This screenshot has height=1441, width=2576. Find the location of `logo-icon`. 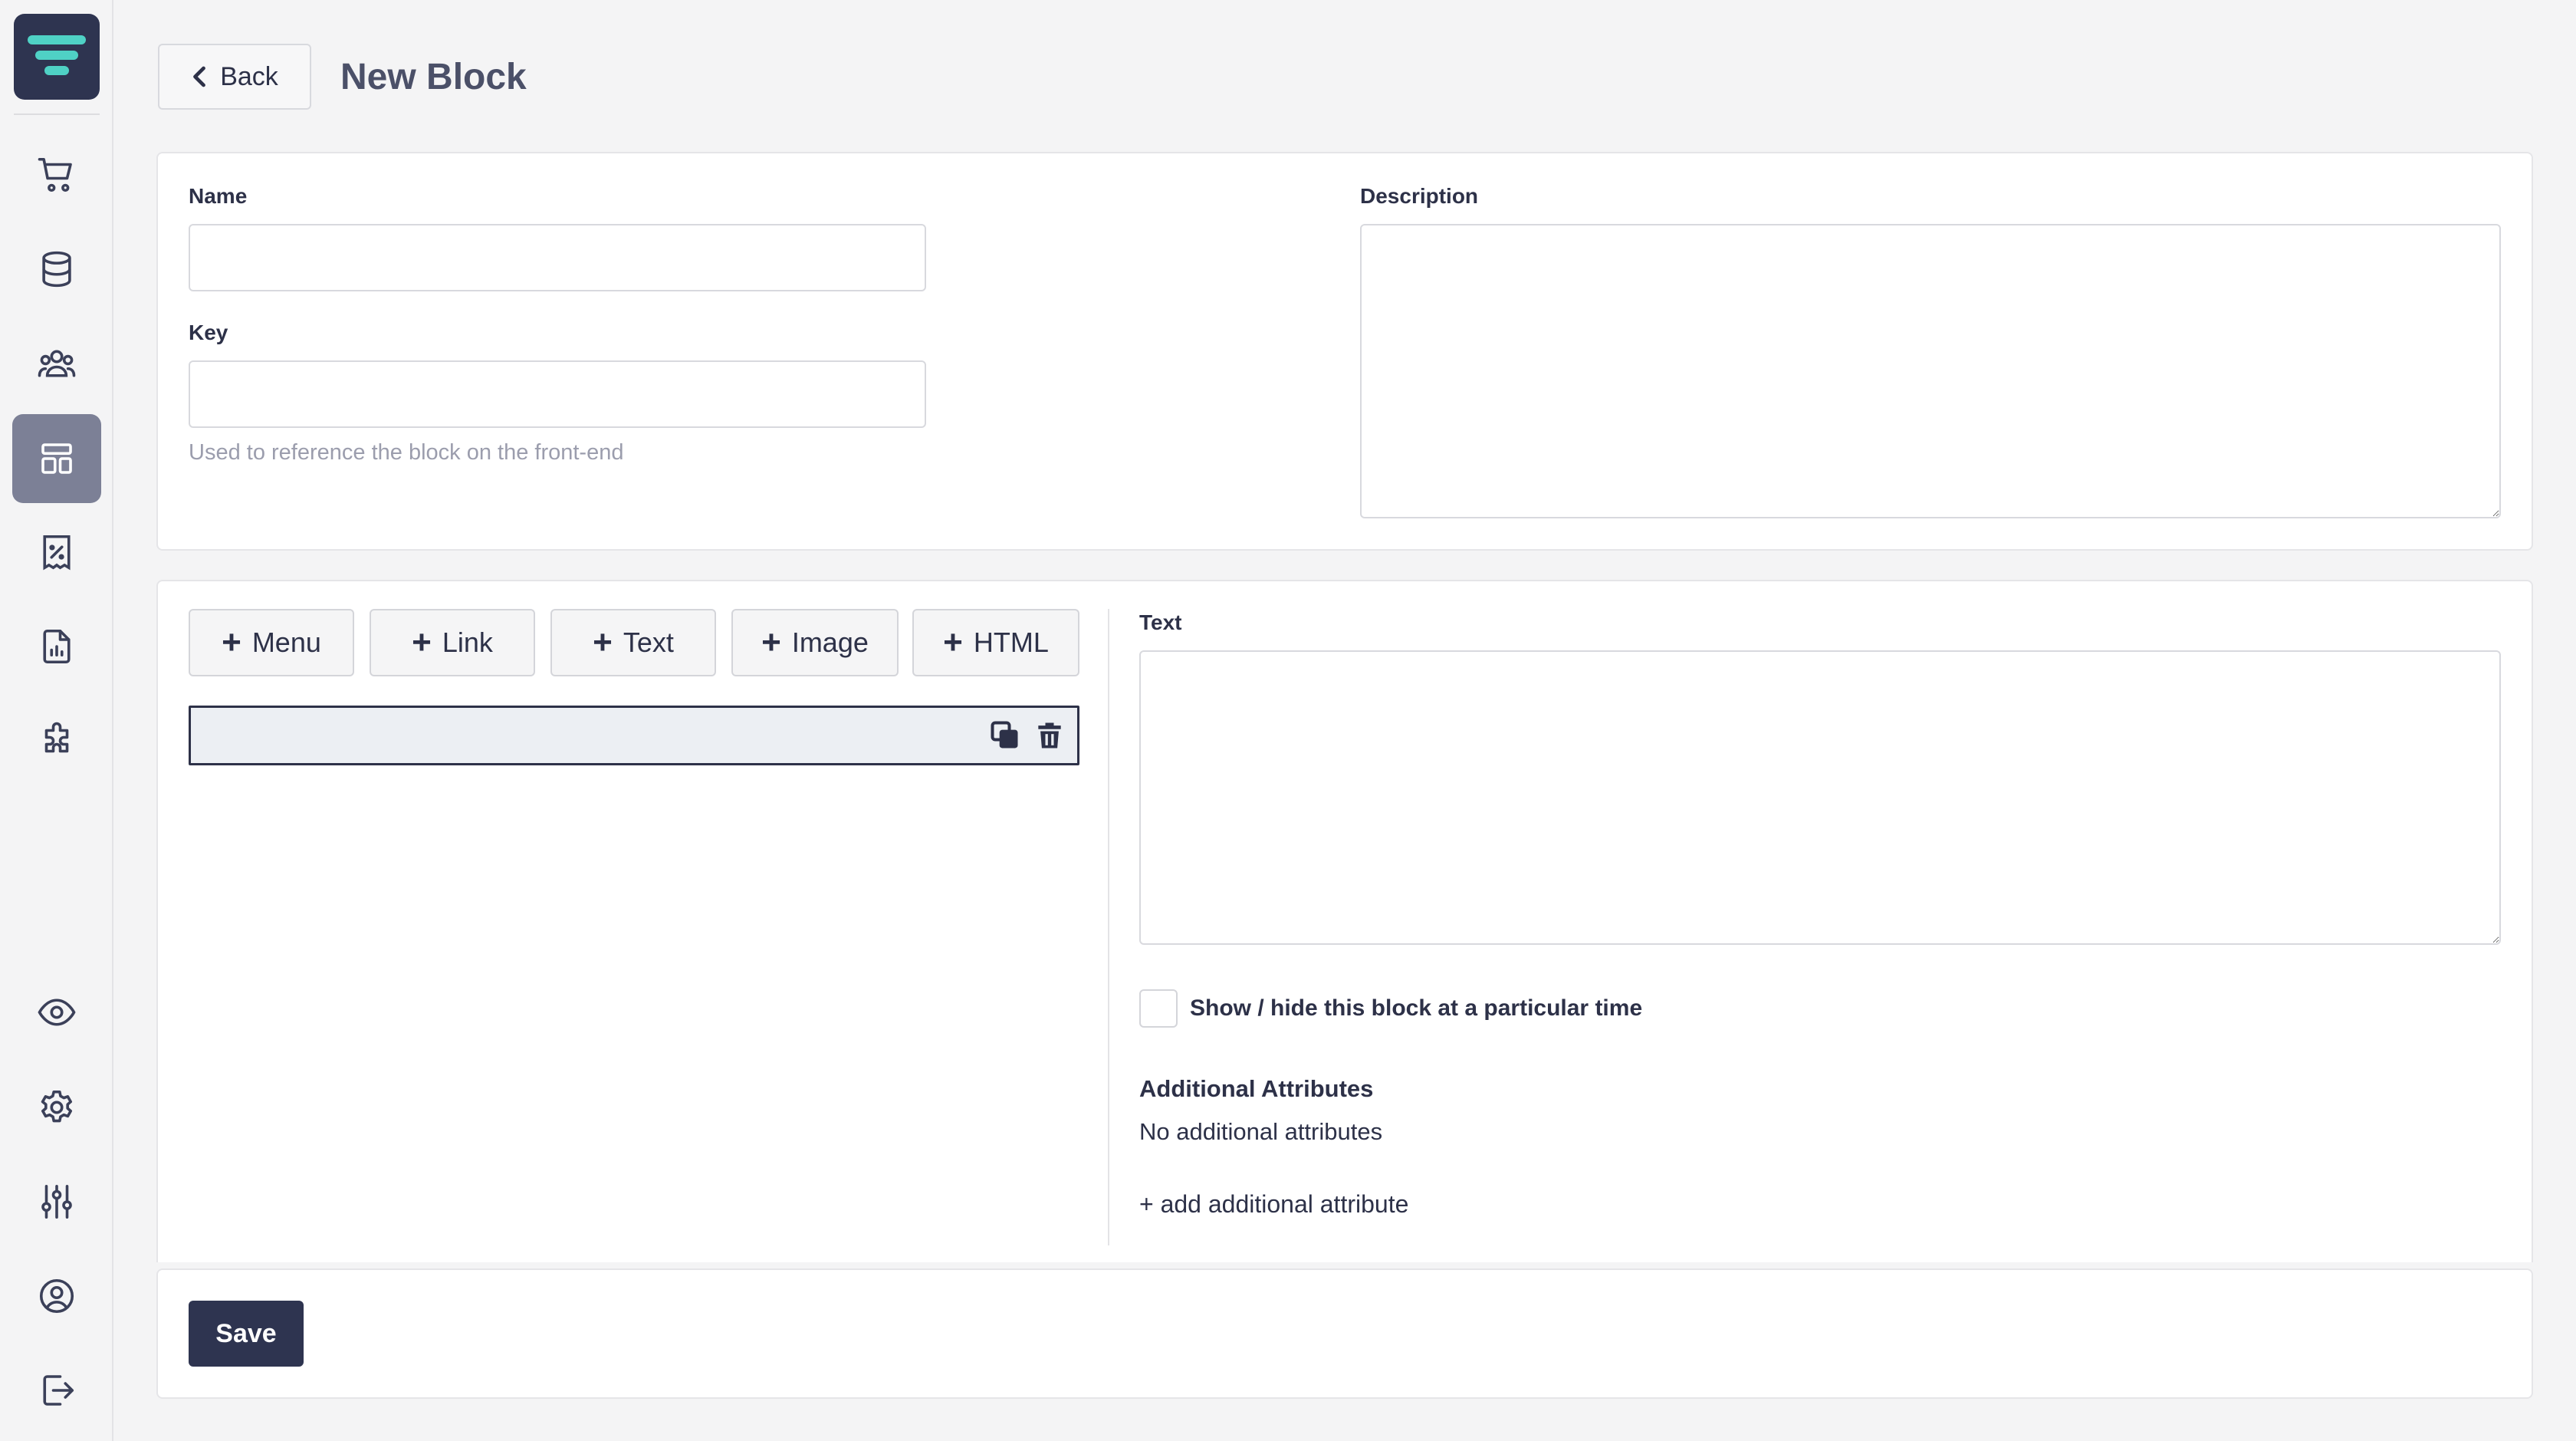

logo-icon is located at coordinates (57, 57).